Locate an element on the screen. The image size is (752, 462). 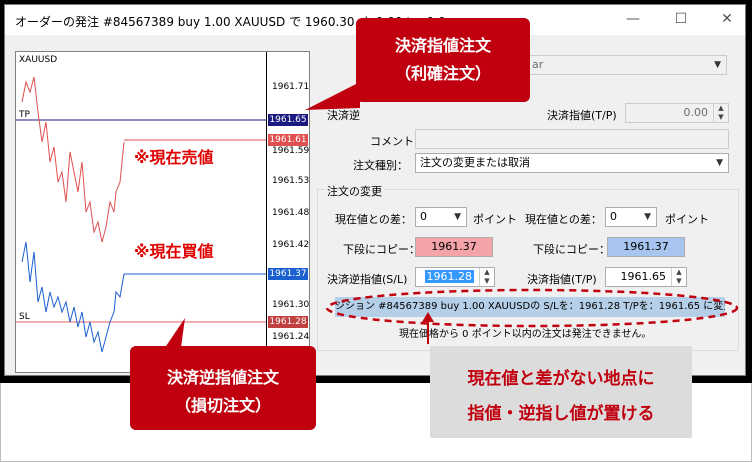
limit-order-title: 決済指値注文 is located at coordinates (442, 45).